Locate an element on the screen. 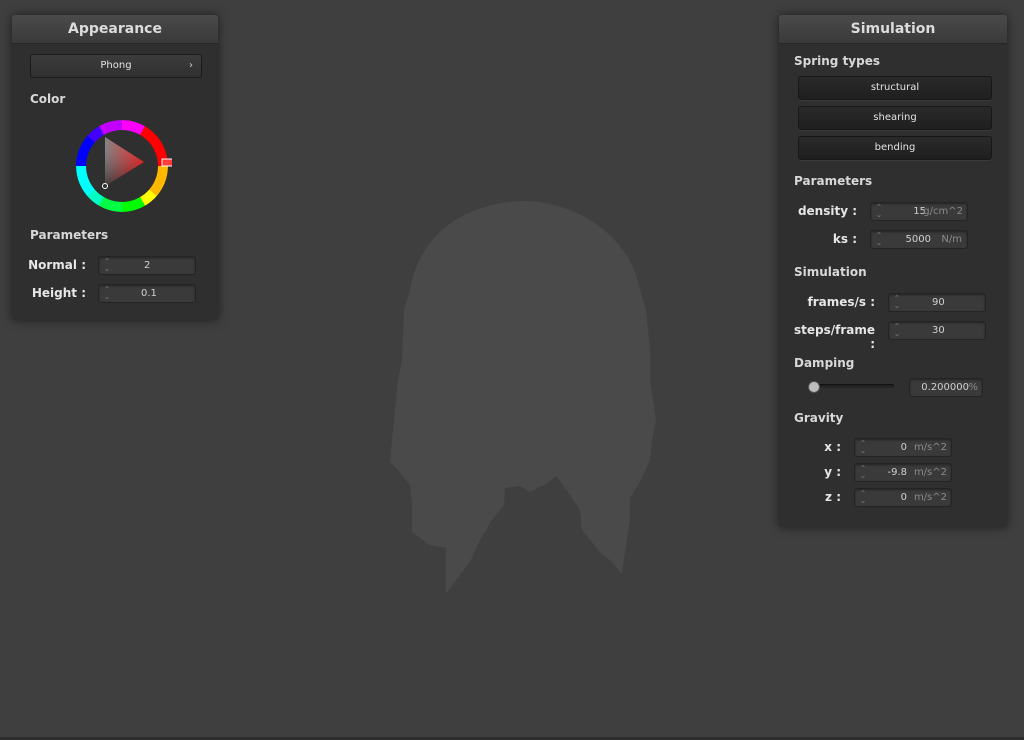 This screenshot has width=1024, height=740. sim-params-label: Parameters is located at coordinates (833, 181).